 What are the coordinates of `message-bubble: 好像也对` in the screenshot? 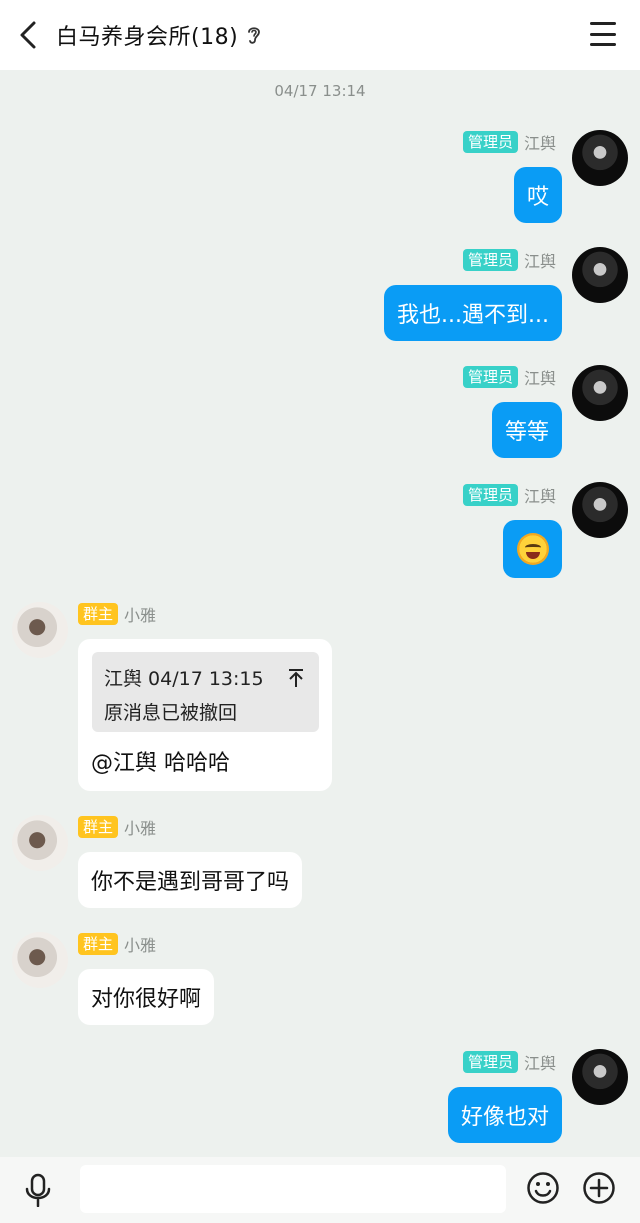 It's located at (504, 1115).